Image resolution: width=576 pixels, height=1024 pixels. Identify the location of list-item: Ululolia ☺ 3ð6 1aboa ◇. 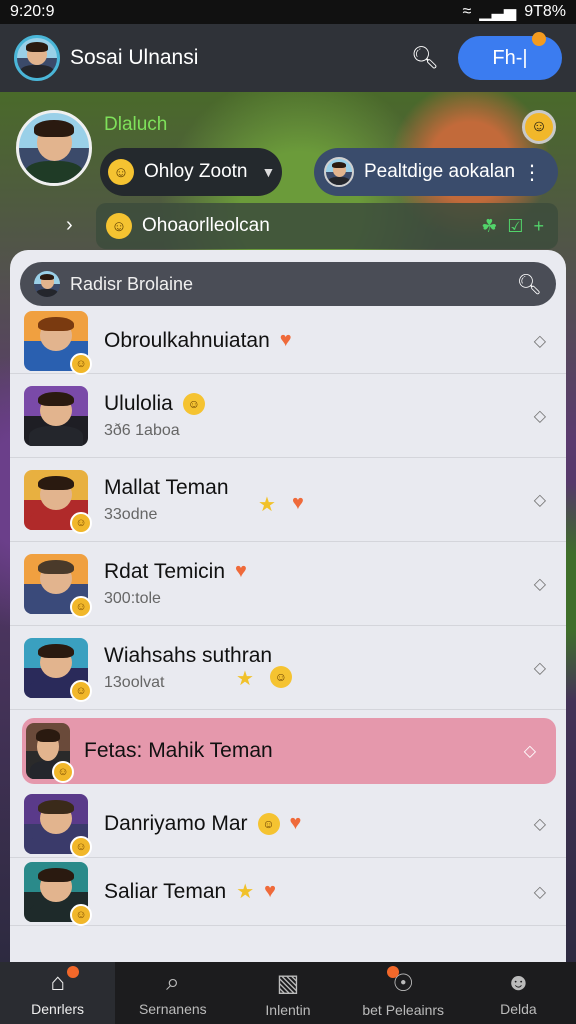
(288, 416).